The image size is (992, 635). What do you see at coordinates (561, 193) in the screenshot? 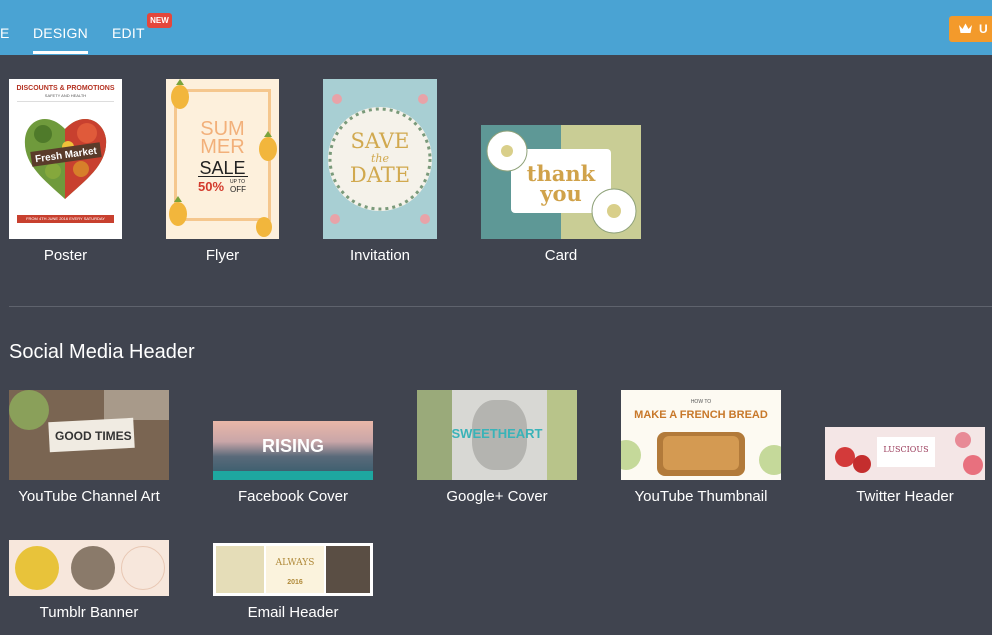
I see `card-you: you` at bounding box center [561, 193].